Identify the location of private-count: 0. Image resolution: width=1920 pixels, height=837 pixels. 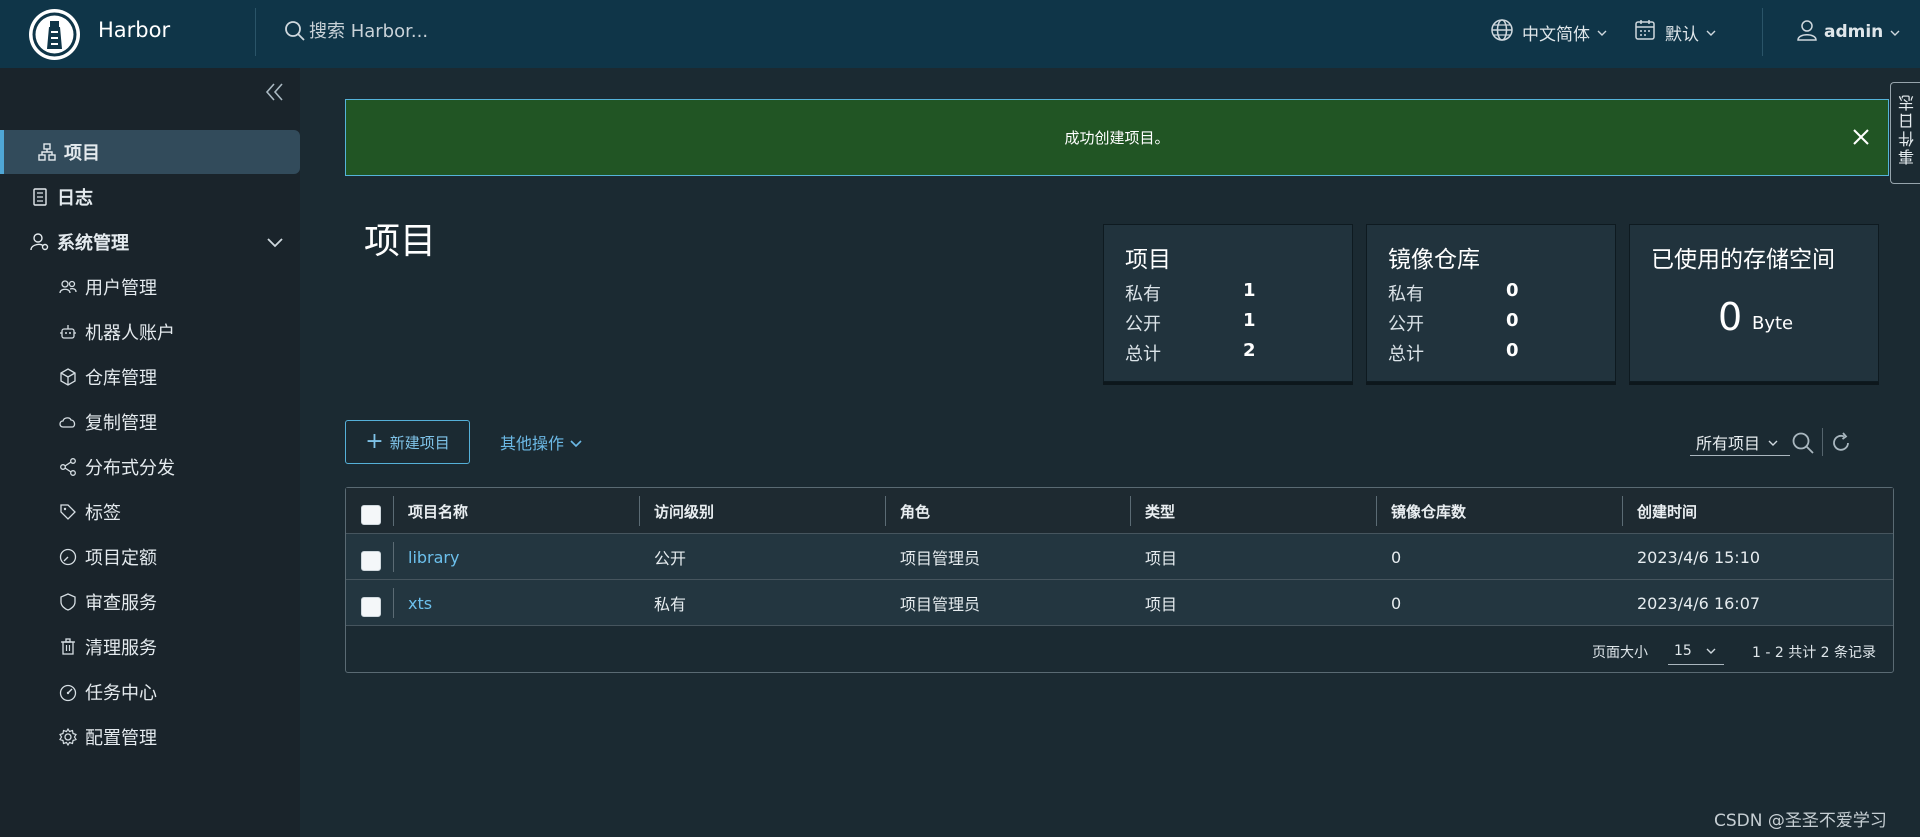
(1512, 290).